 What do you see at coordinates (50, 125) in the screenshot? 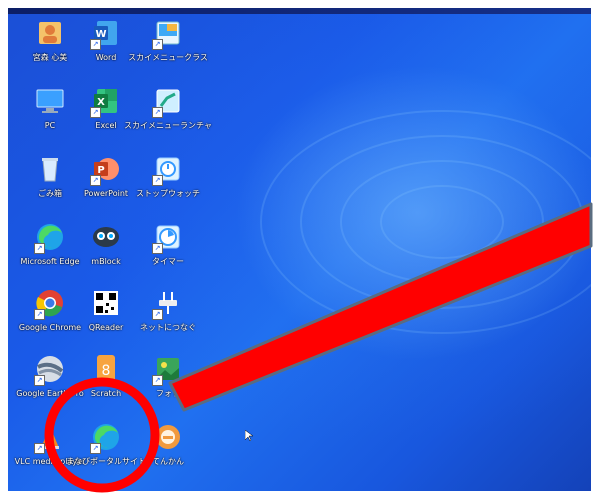
I see `icon-label: PC` at bounding box center [50, 125].